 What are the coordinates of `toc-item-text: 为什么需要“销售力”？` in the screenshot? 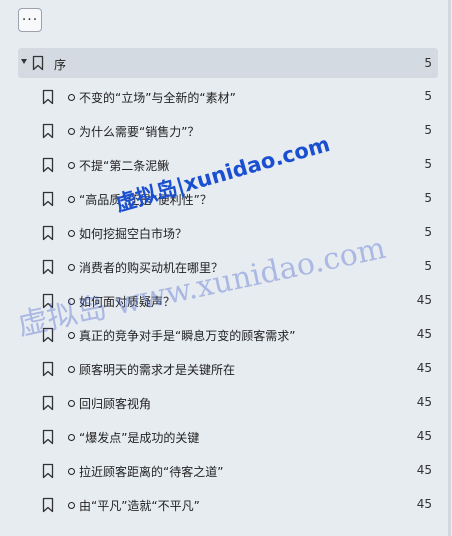 It's located at (139, 132).